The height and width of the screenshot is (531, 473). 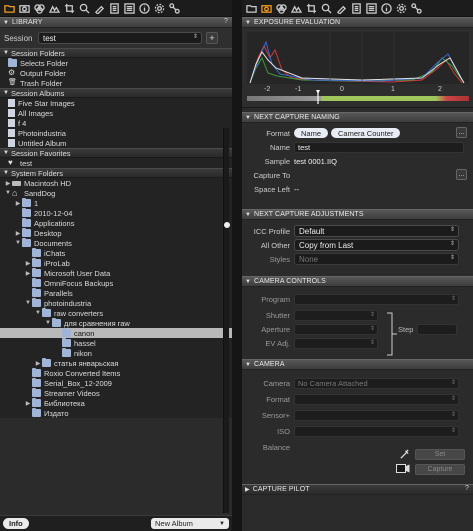 I want to click on ev-stepper: ⇕, so click(x=336, y=343).